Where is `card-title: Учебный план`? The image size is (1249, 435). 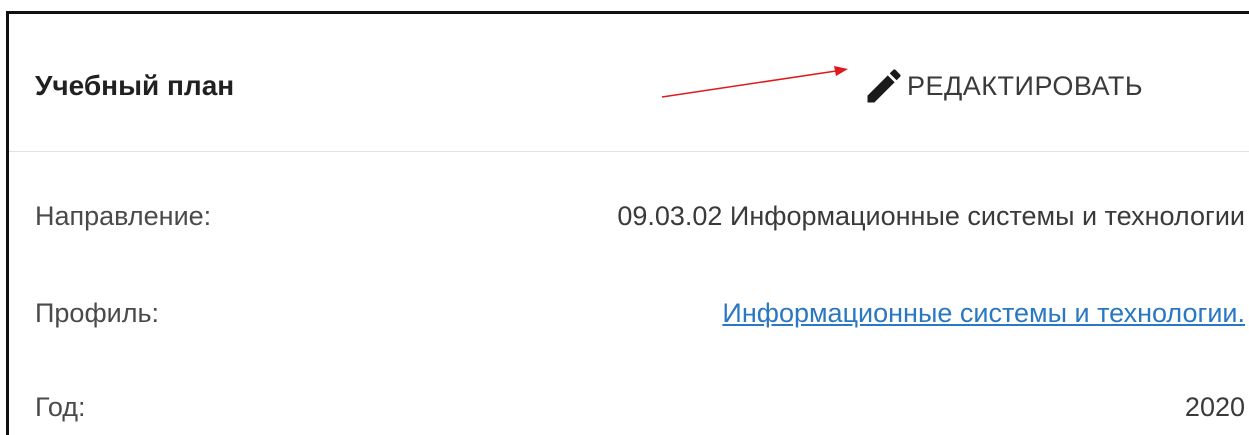
card-title: Учебный план is located at coordinates (135, 85).